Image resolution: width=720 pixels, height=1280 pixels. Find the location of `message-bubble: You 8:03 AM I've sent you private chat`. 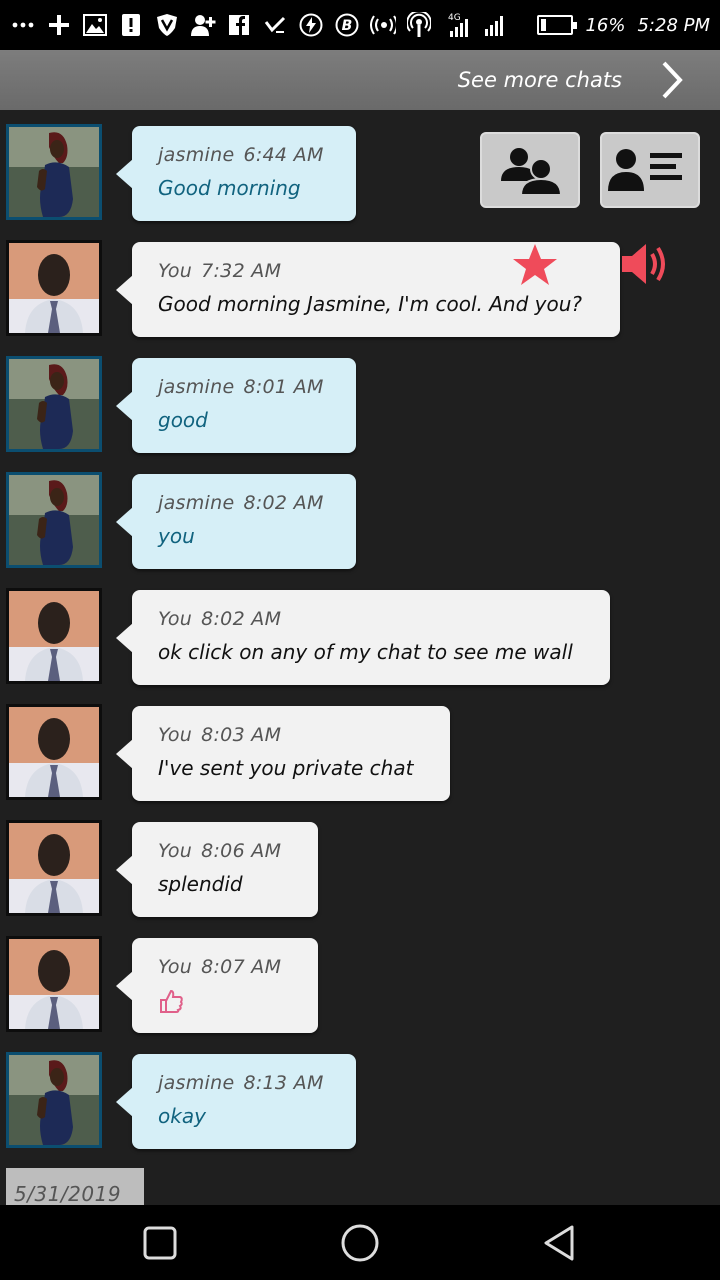

message-bubble: You 8:03 AM I've sent you private chat is located at coordinates (283, 753).